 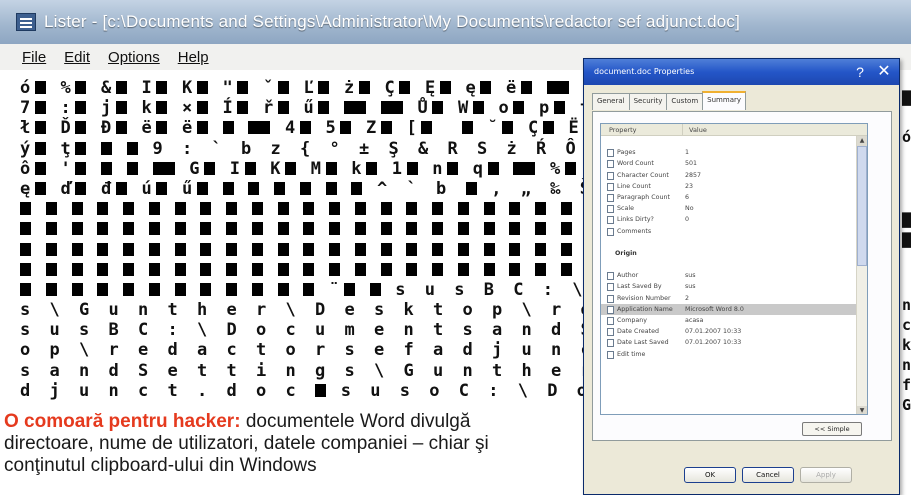 What do you see at coordinates (687, 197) in the screenshot?
I see `property-value: 6` at bounding box center [687, 197].